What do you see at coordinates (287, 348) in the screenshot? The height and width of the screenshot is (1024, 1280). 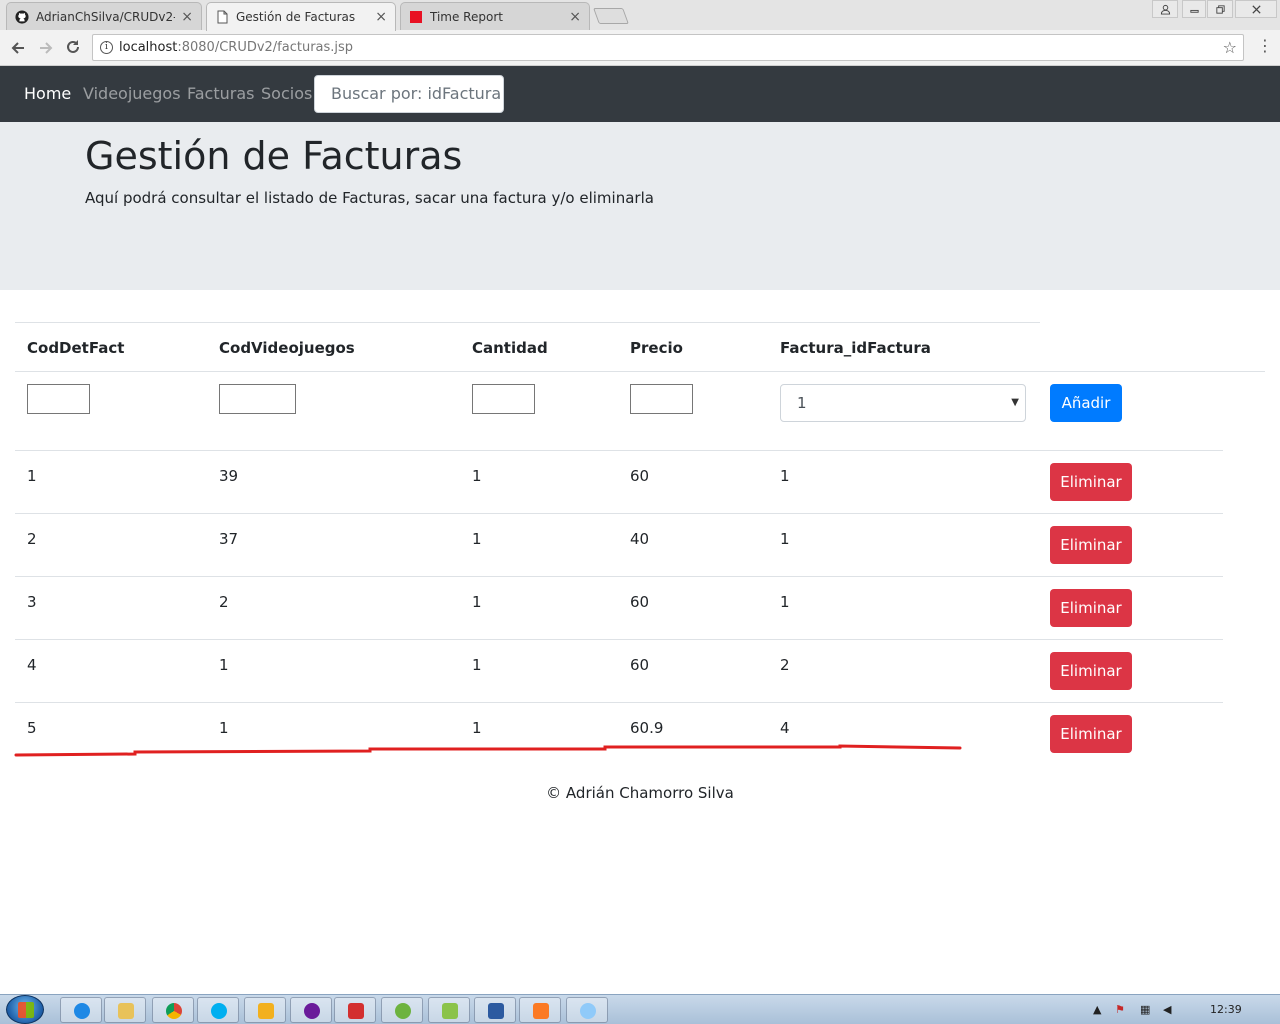 I see `header-codvideojuegos: CodVideojuegos` at bounding box center [287, 348].